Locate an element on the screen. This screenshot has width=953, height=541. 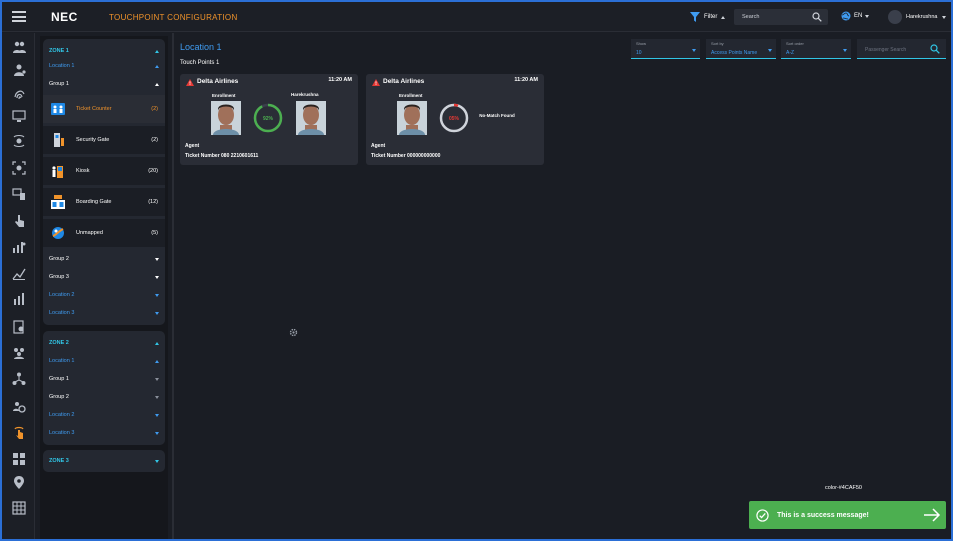
table-icon is located at coordinates (19, 508).